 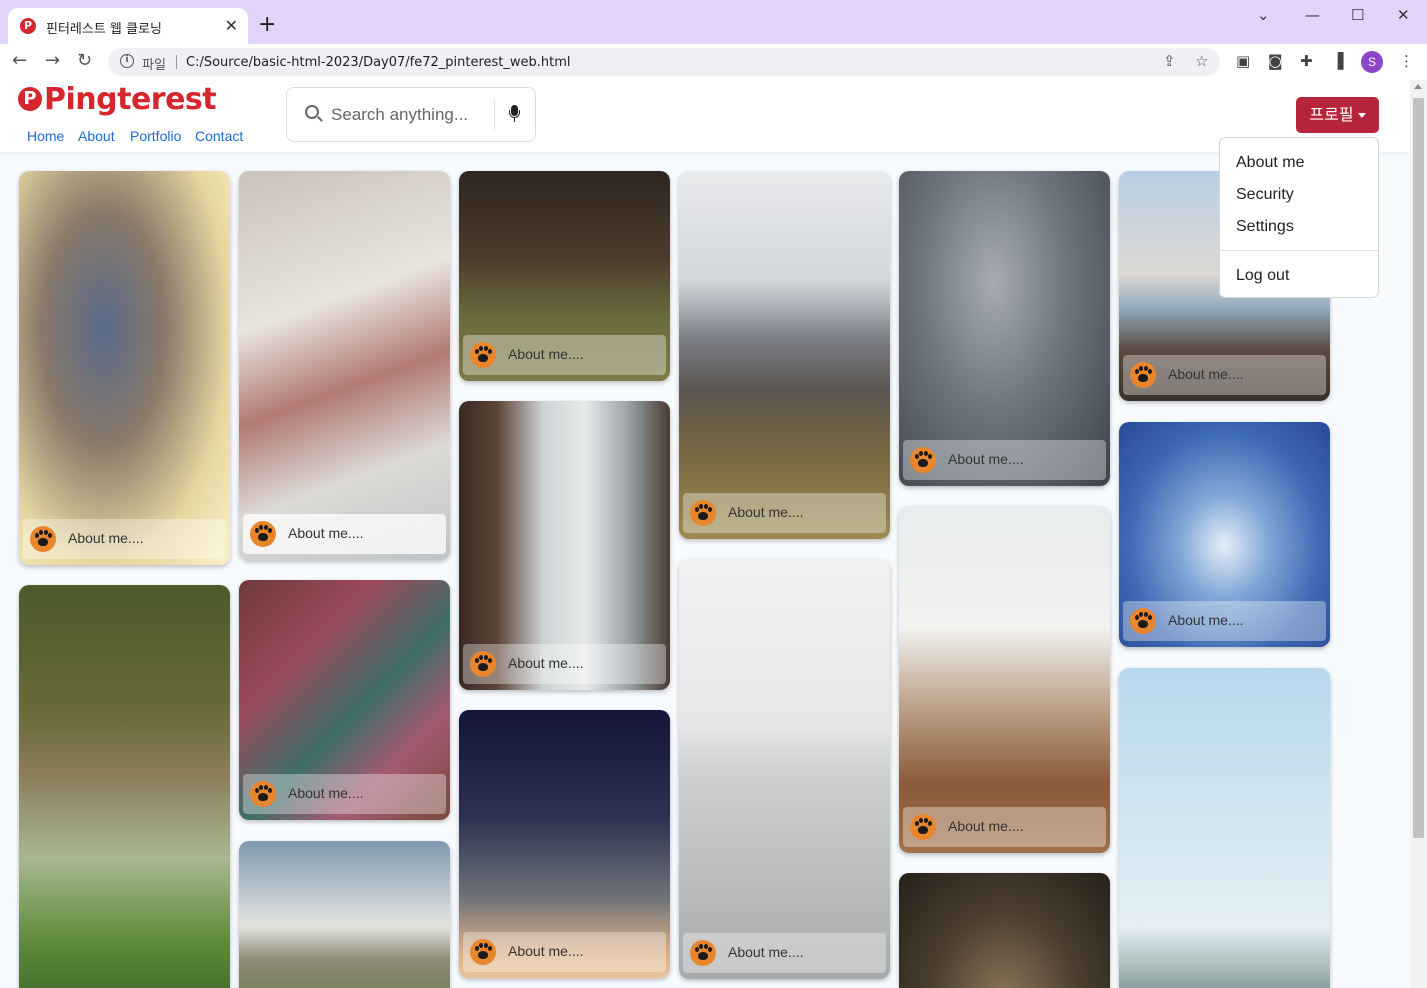 I want to click on search-input, so click(x=411, y=115).